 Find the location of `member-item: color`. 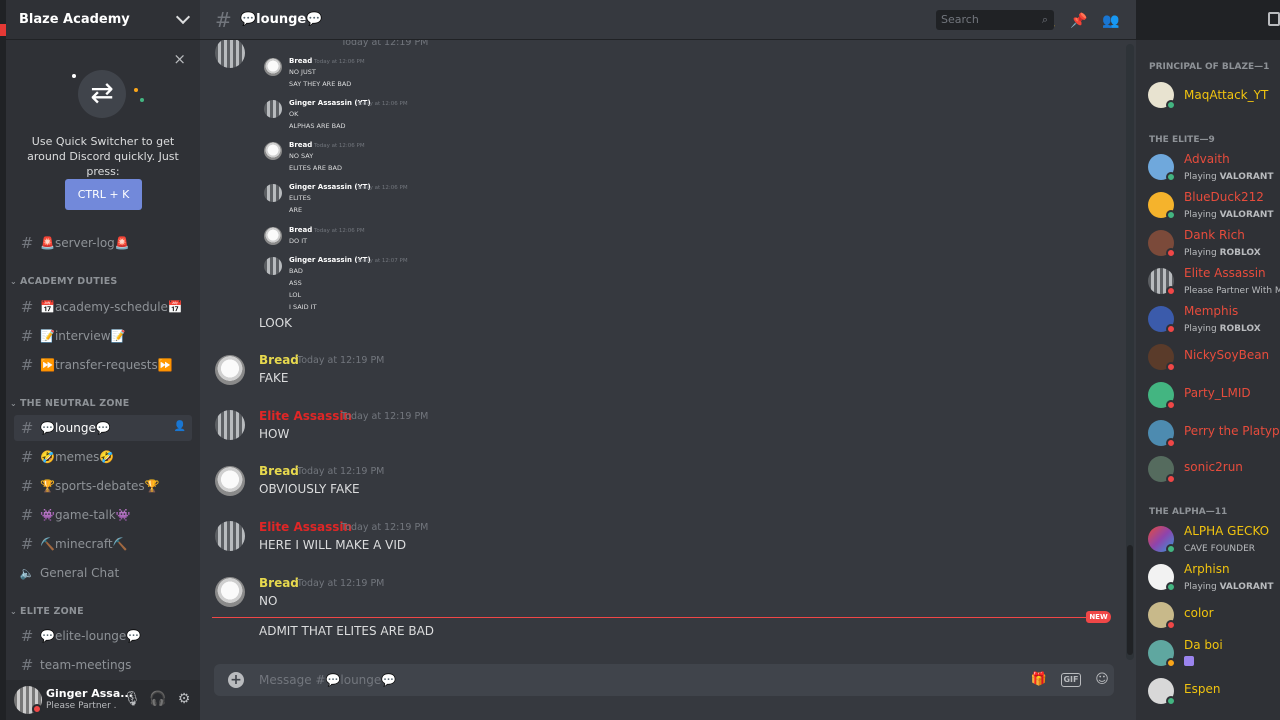

member-item: color is located at coordinates (1214, 616).